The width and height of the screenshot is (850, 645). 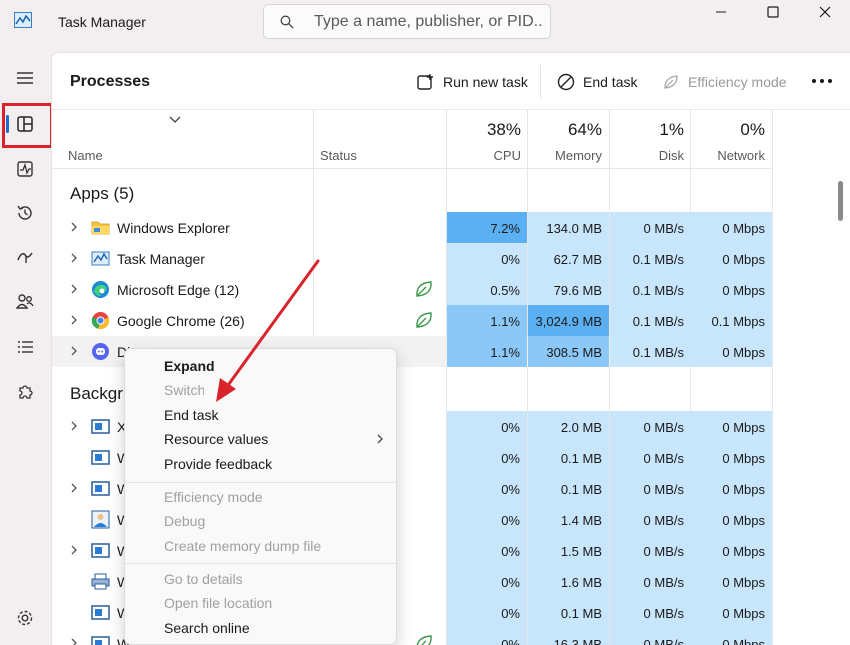 I want to click on disk-cell: 0.1 MB/s, so click(x=650, y=351).